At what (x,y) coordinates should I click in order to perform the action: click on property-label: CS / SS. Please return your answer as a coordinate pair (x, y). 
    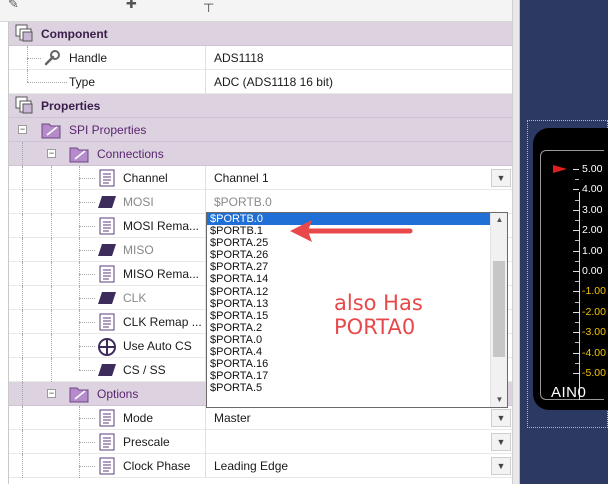
    Looking at the image, I should click on (144, 370).